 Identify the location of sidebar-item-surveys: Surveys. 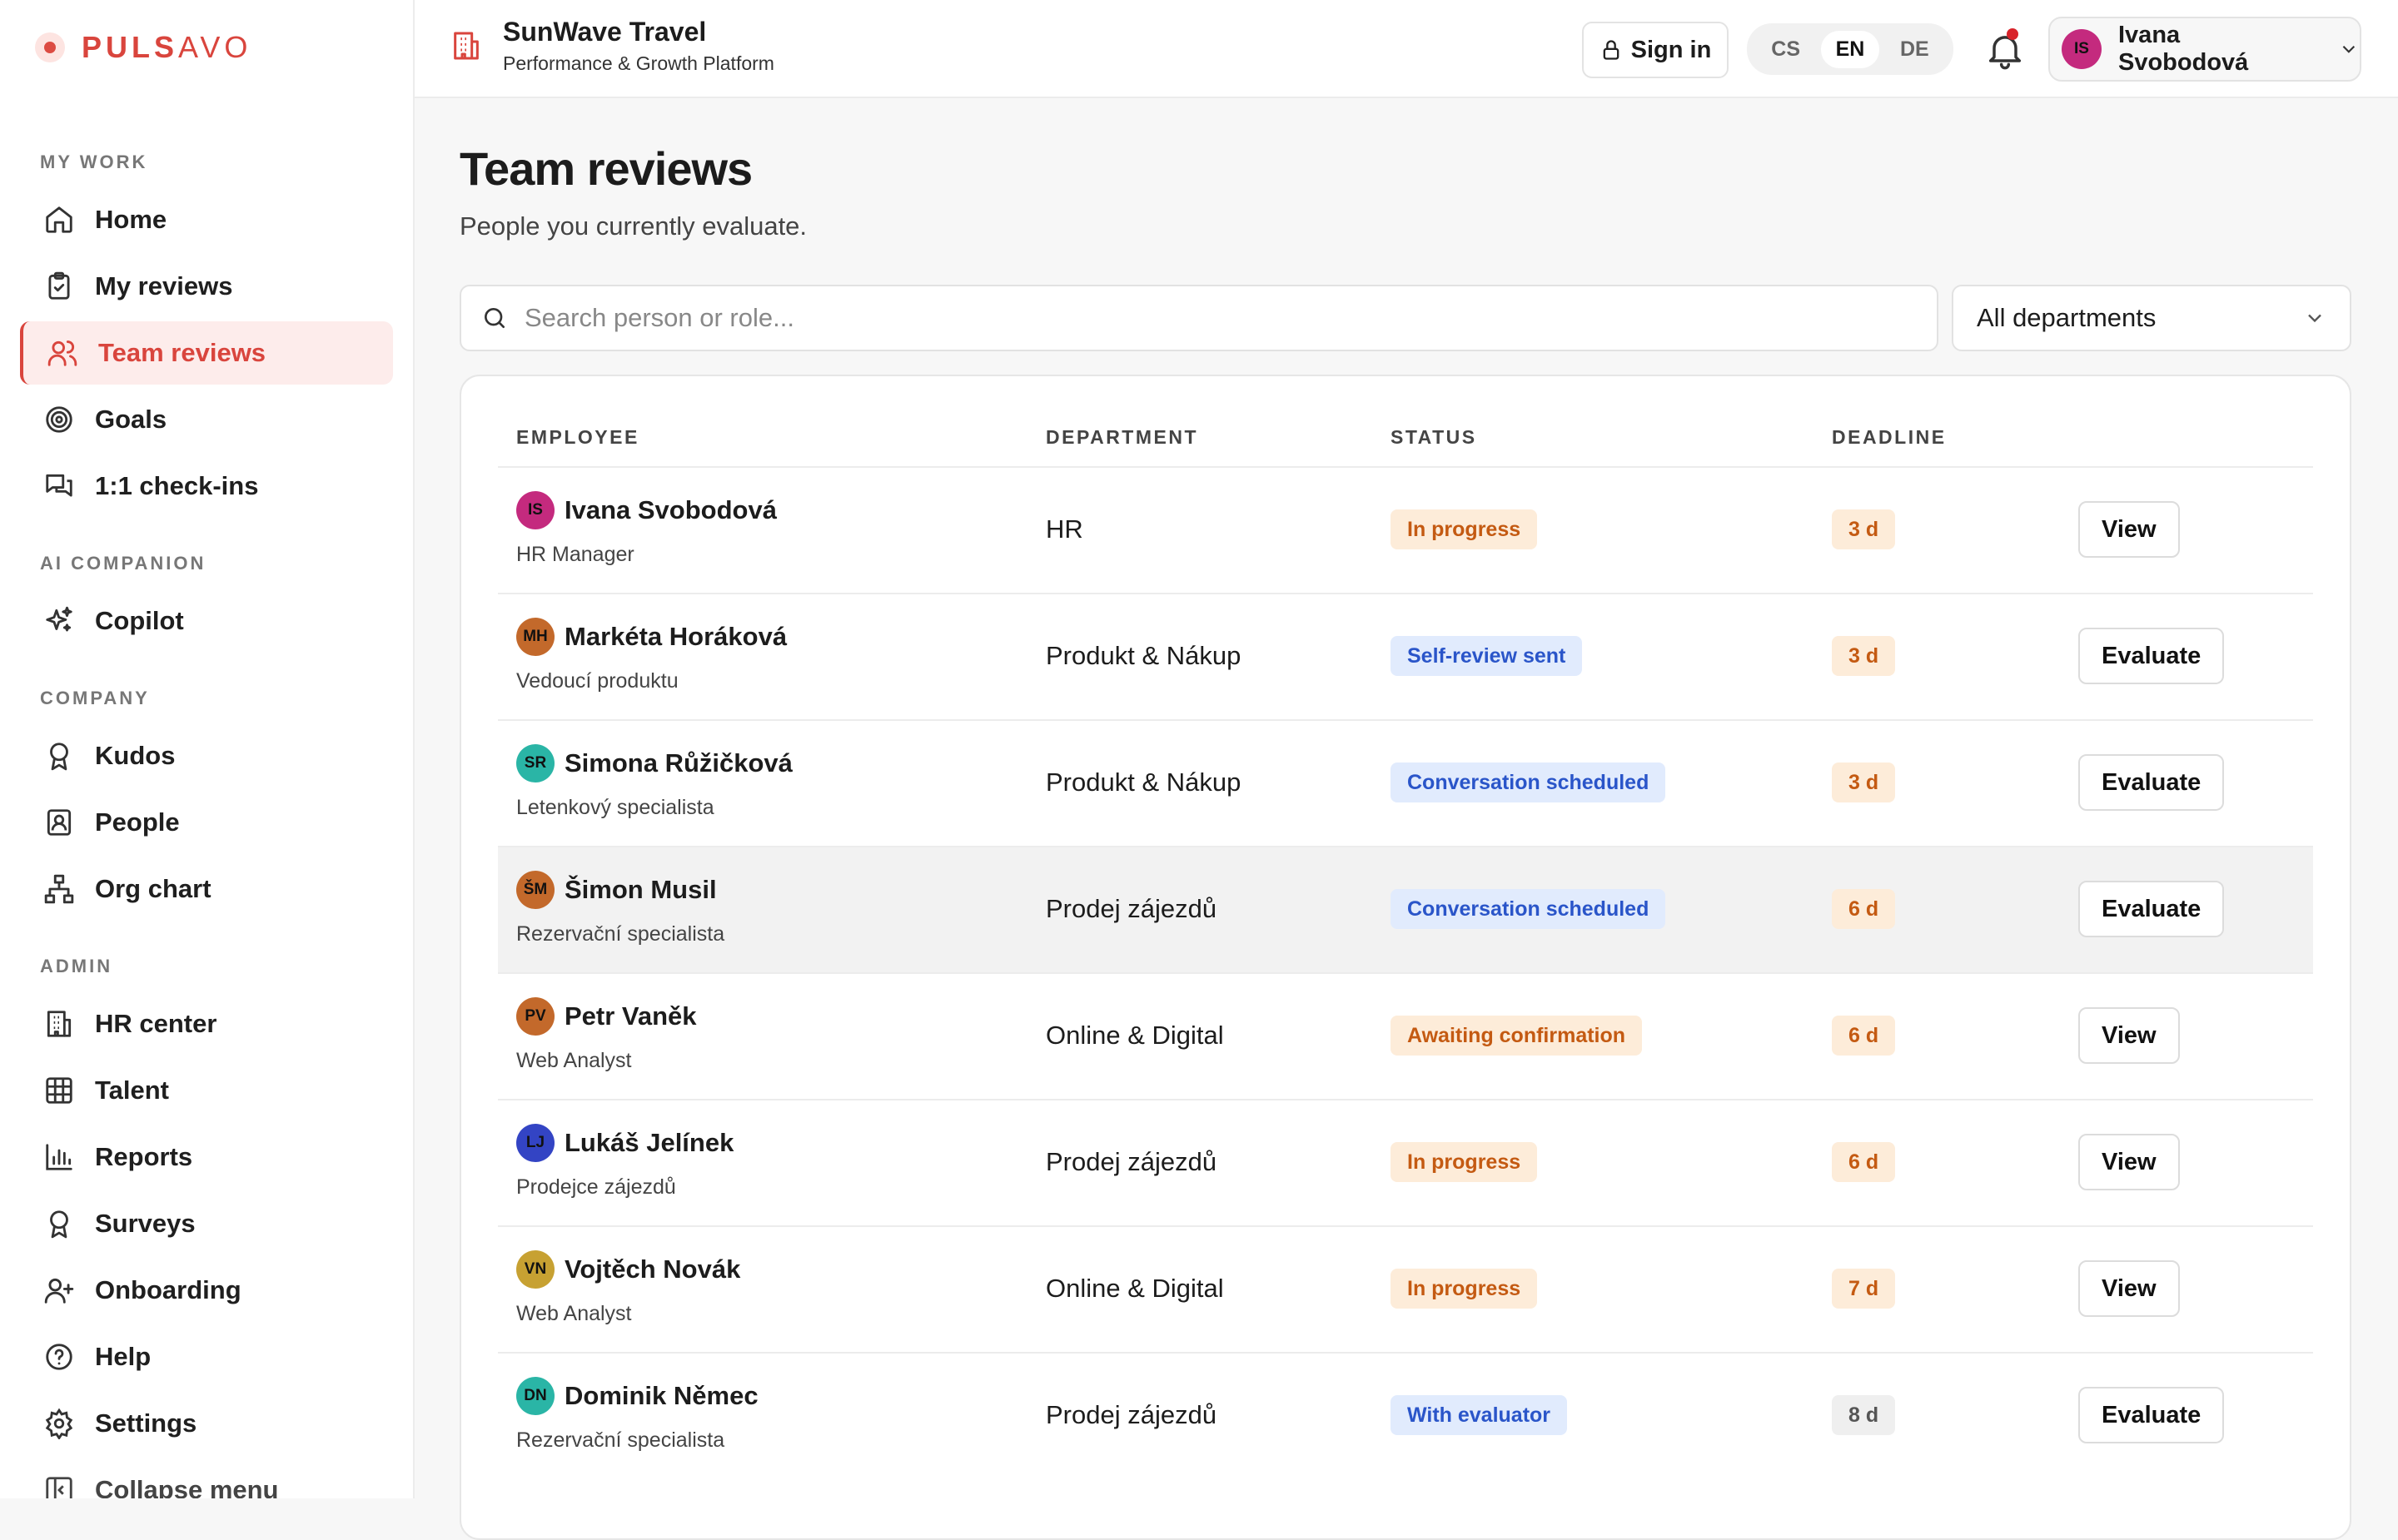
(206, 1224).